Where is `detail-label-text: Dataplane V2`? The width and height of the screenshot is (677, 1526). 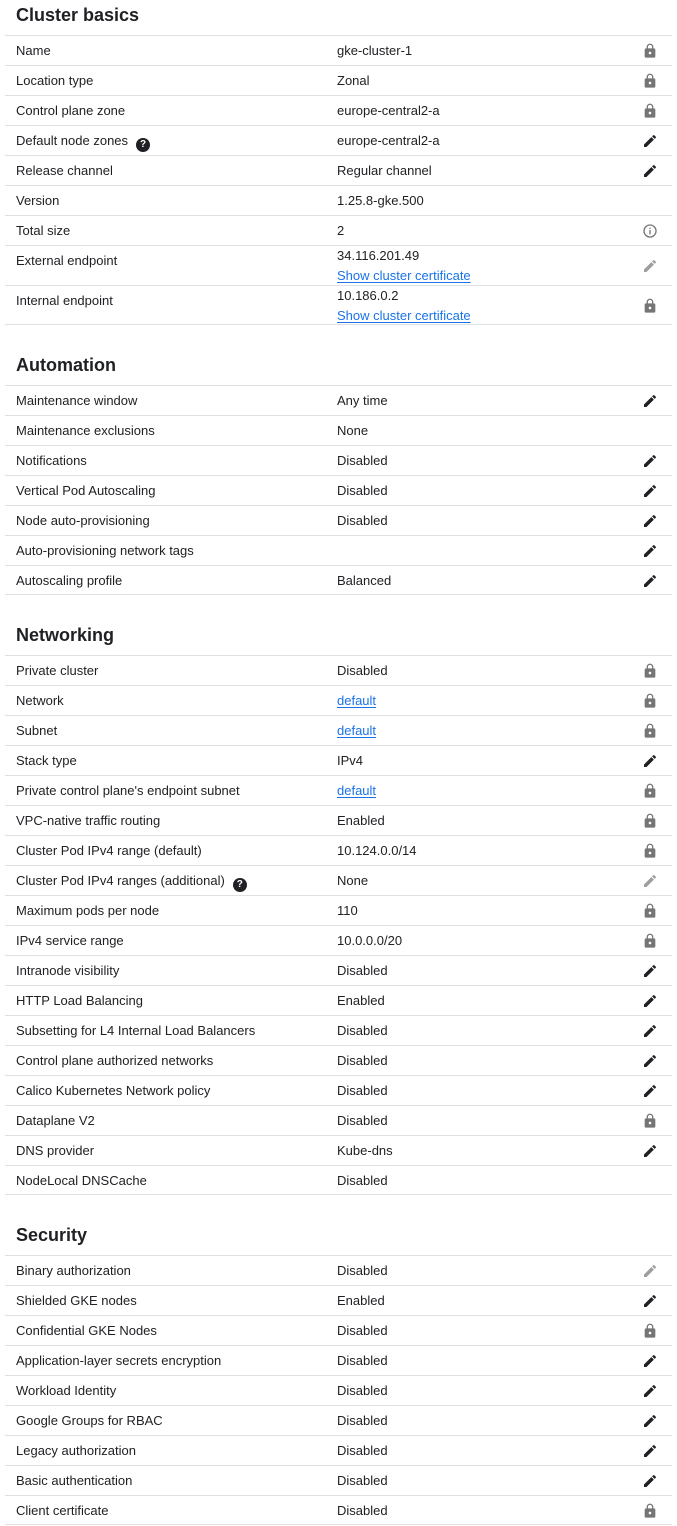 detail-label-text: Dataplane V2 is located at coordinates (55, 1120).